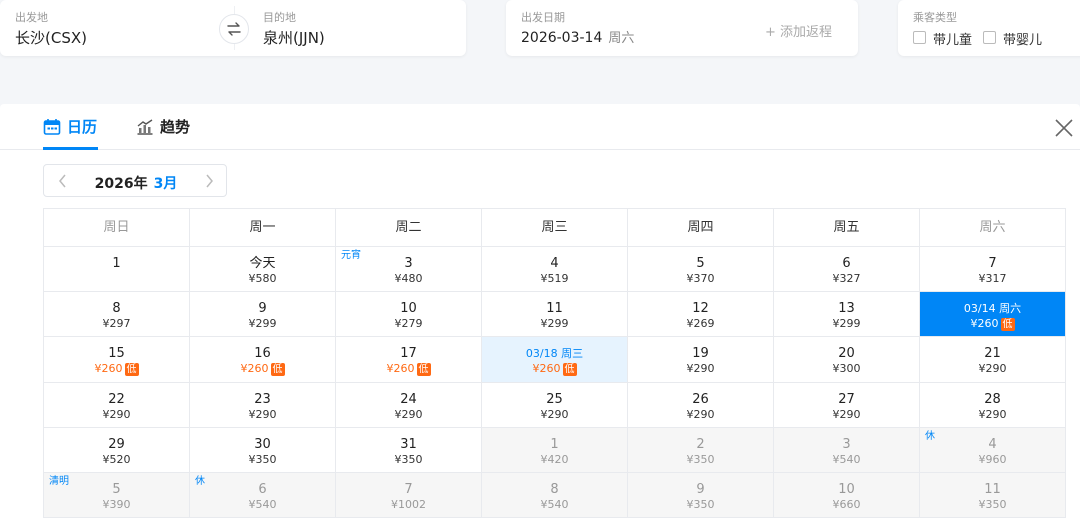  I want to click on day-number: 13, so click(846, 309).